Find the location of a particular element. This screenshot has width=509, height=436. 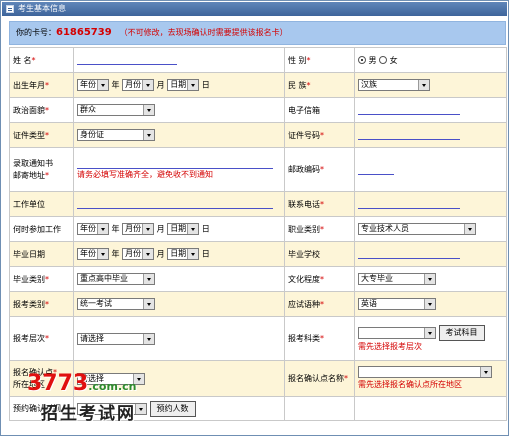

grad-school-label: 毕业学校 is located at coordinates (319, 254).